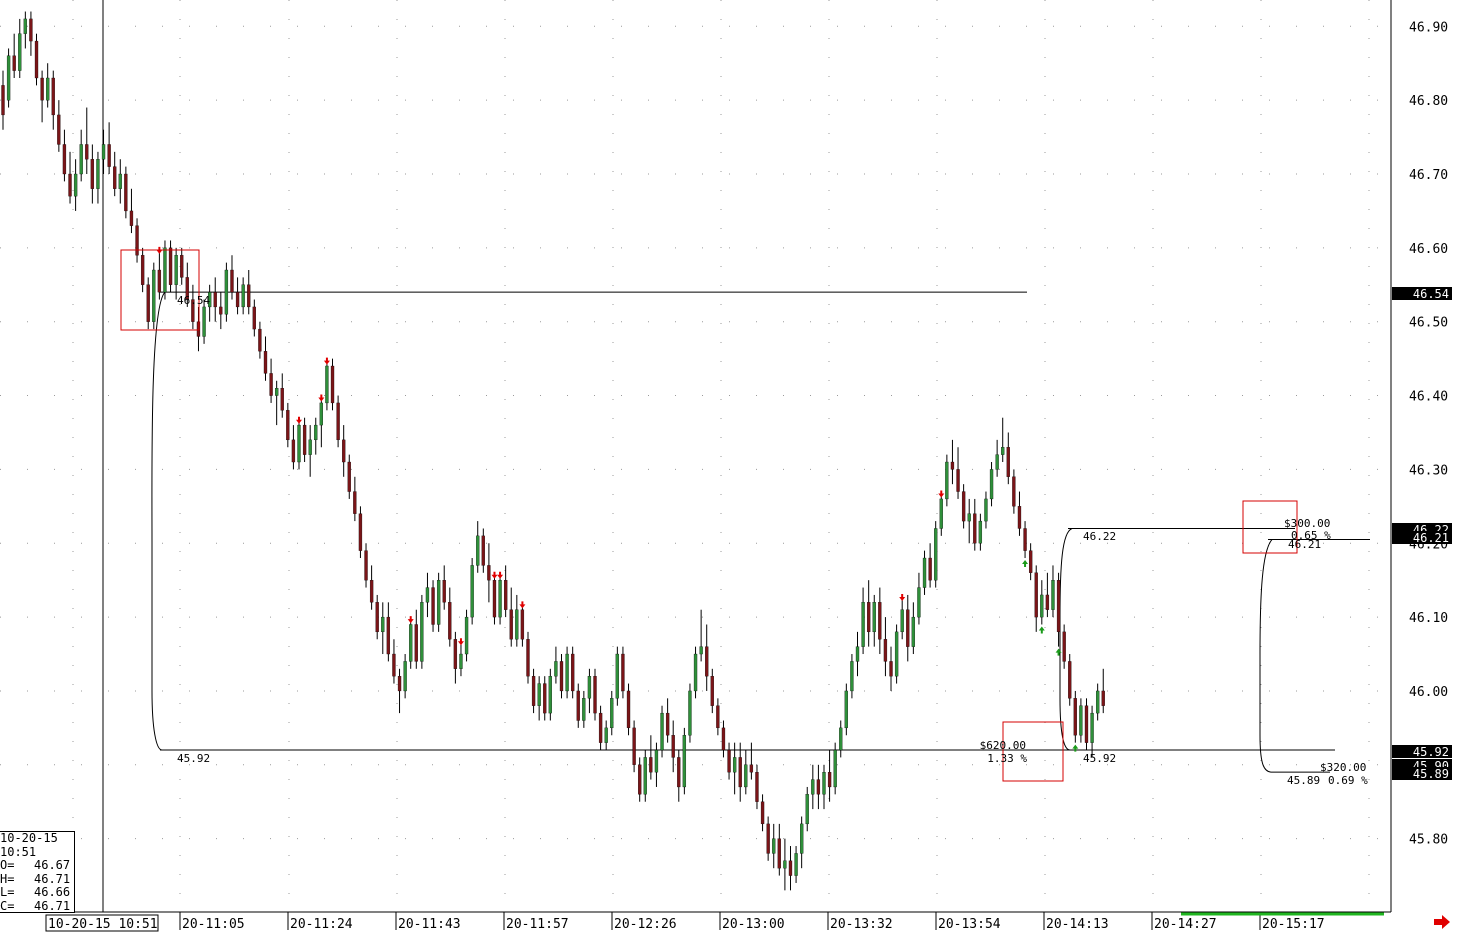 This screenshot has height=941, width=1458. What do you see at coordinates (1431, 538) in the screenshot?
I see `price-tag-label: 46.21` at bounding box center [1431, 538].